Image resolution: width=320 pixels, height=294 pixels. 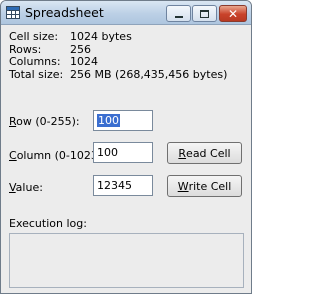 I want to click on row-label: Row (0-255):, so click(x=44, y=121).